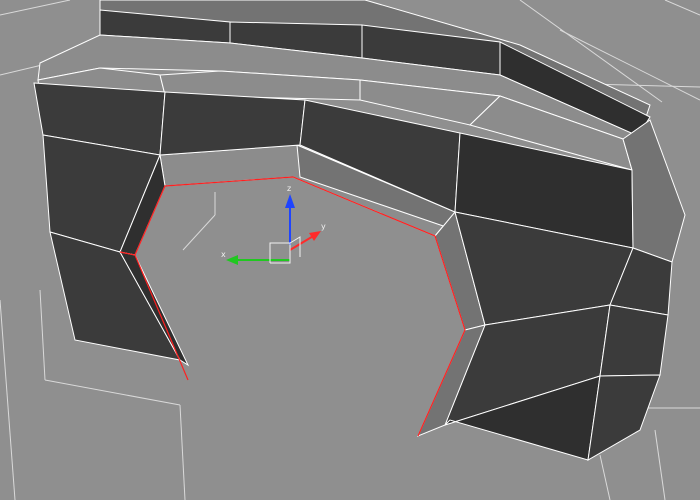  I want to click on y-axis-label: y, so click(323, 226).